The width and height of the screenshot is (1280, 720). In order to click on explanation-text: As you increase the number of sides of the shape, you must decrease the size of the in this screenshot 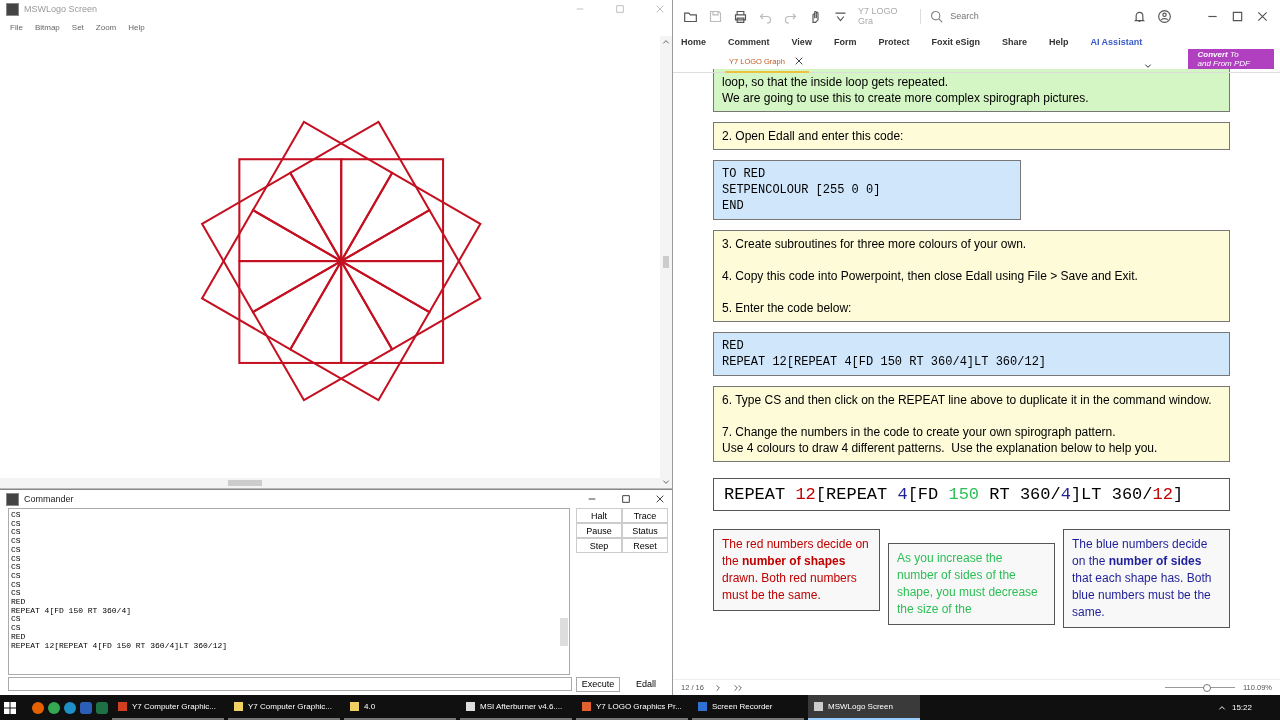, I will do `click(971, 584)`.